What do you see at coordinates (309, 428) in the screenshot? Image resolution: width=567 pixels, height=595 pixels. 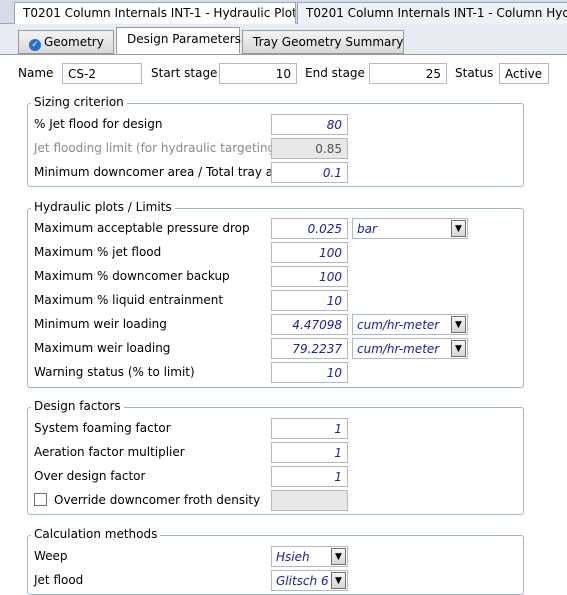 I see `foaming-factor-field: 1` at bounding box center [309, 428].